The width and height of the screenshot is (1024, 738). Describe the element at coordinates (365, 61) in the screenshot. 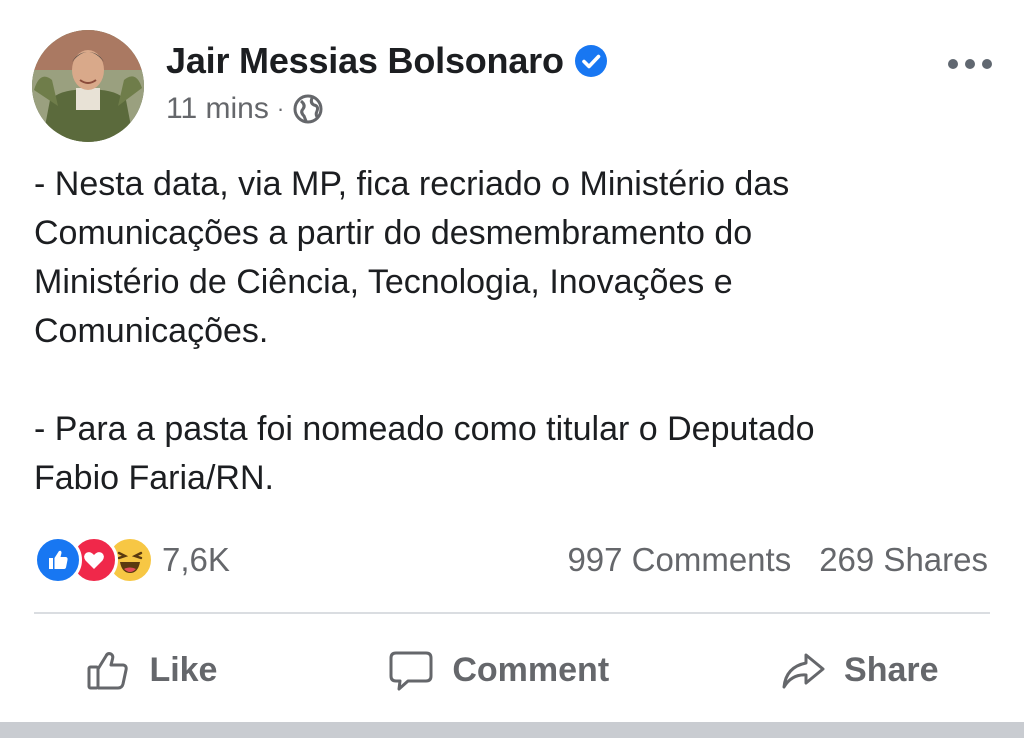

I see `author-name: Jair Messias Bolsonaro` at that location.